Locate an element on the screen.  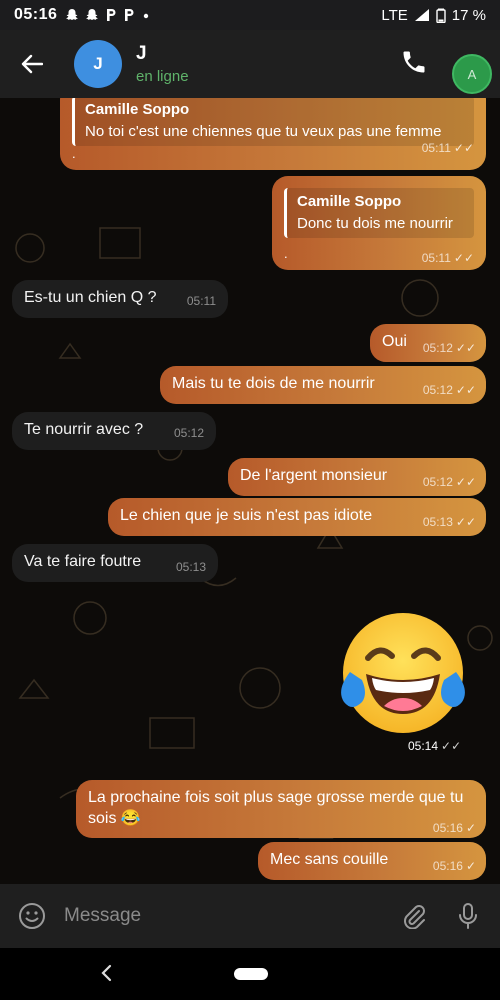
message-bubble: Es-tu un chien Q ? 05:11 is located at coordinates (120, 299).